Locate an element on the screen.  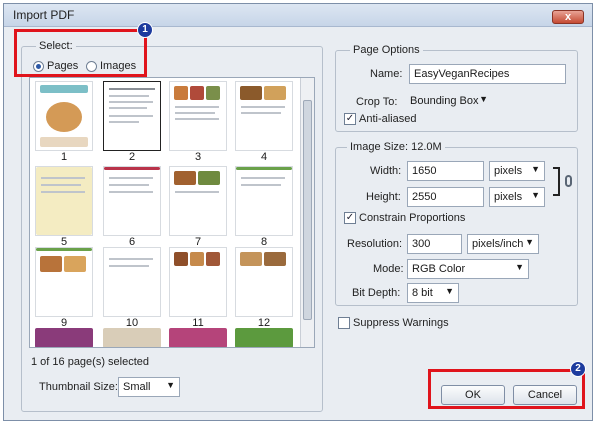
dialog-title: Import PDF is located at coordinates (44, 15).